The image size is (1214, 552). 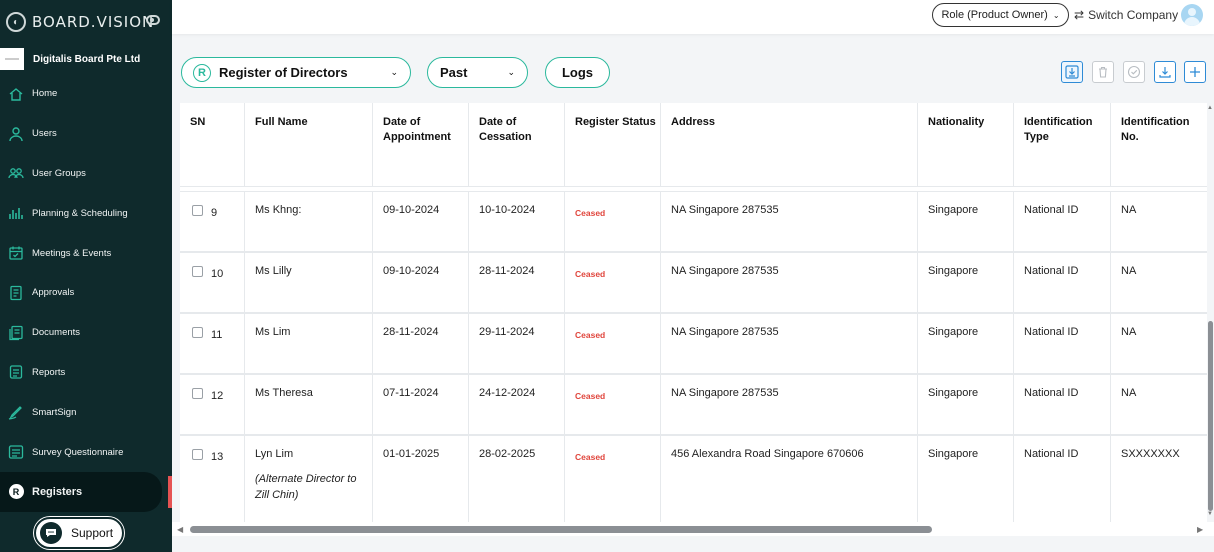 I want to click on sn-value: 9, so click(x=214, y=213).